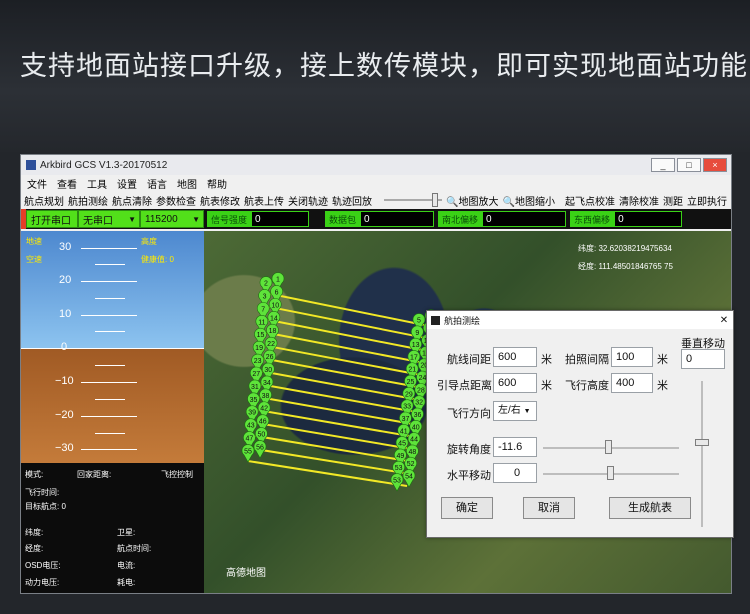 The image size is (750, 614). Describe the element at coordinates (134, 548) in the screenshot. I see `waypoint-time-label: 航点时间:` at that location.